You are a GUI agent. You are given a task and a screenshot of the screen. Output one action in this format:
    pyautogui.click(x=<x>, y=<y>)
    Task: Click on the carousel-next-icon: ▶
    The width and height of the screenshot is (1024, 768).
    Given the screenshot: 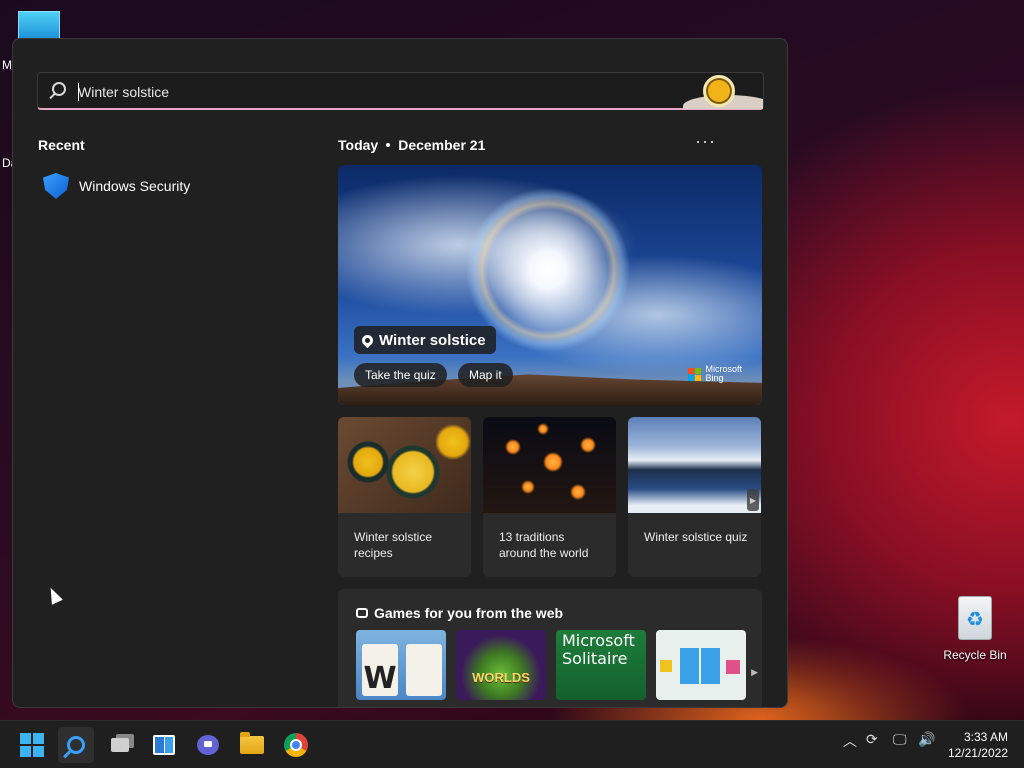 What is the action you would take?
    pyautogui.click(x=753, y=500)
    